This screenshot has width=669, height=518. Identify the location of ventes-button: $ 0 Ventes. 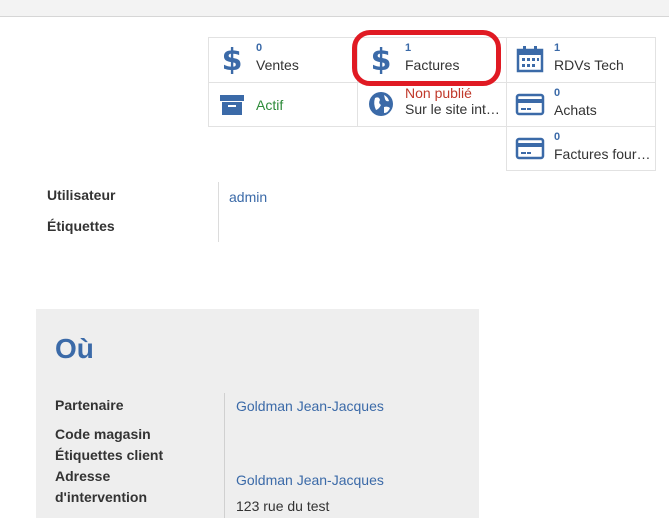
(283, 60).